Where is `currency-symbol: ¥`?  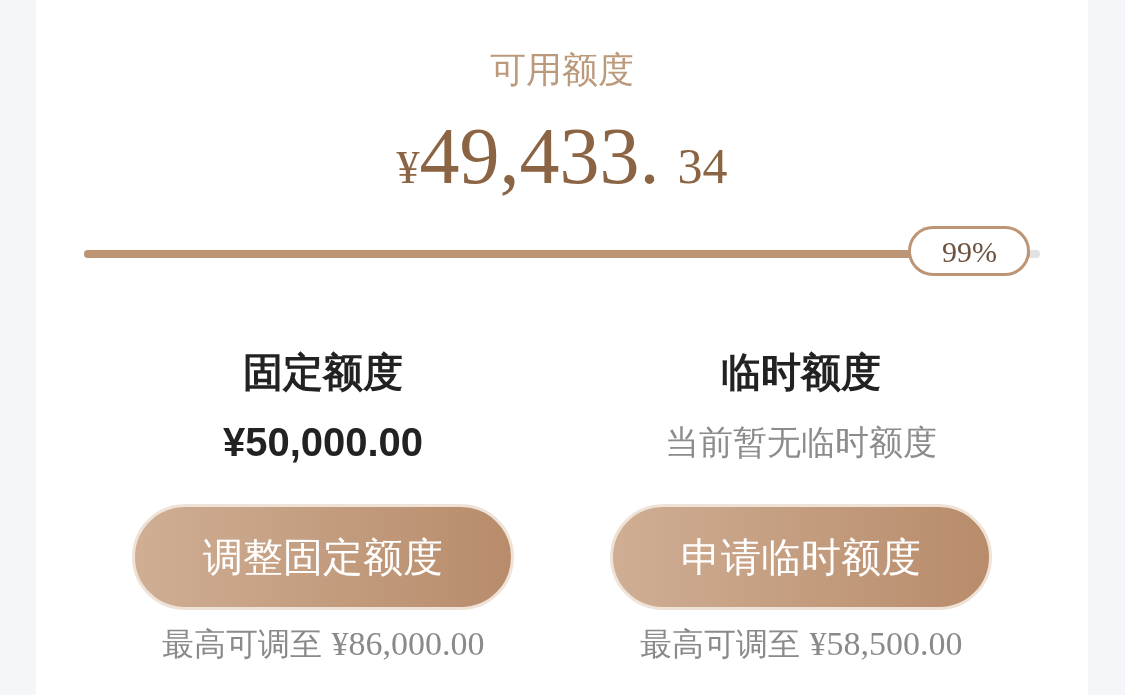 currency-symbol: ¥ is located at coordinates (408, 167).